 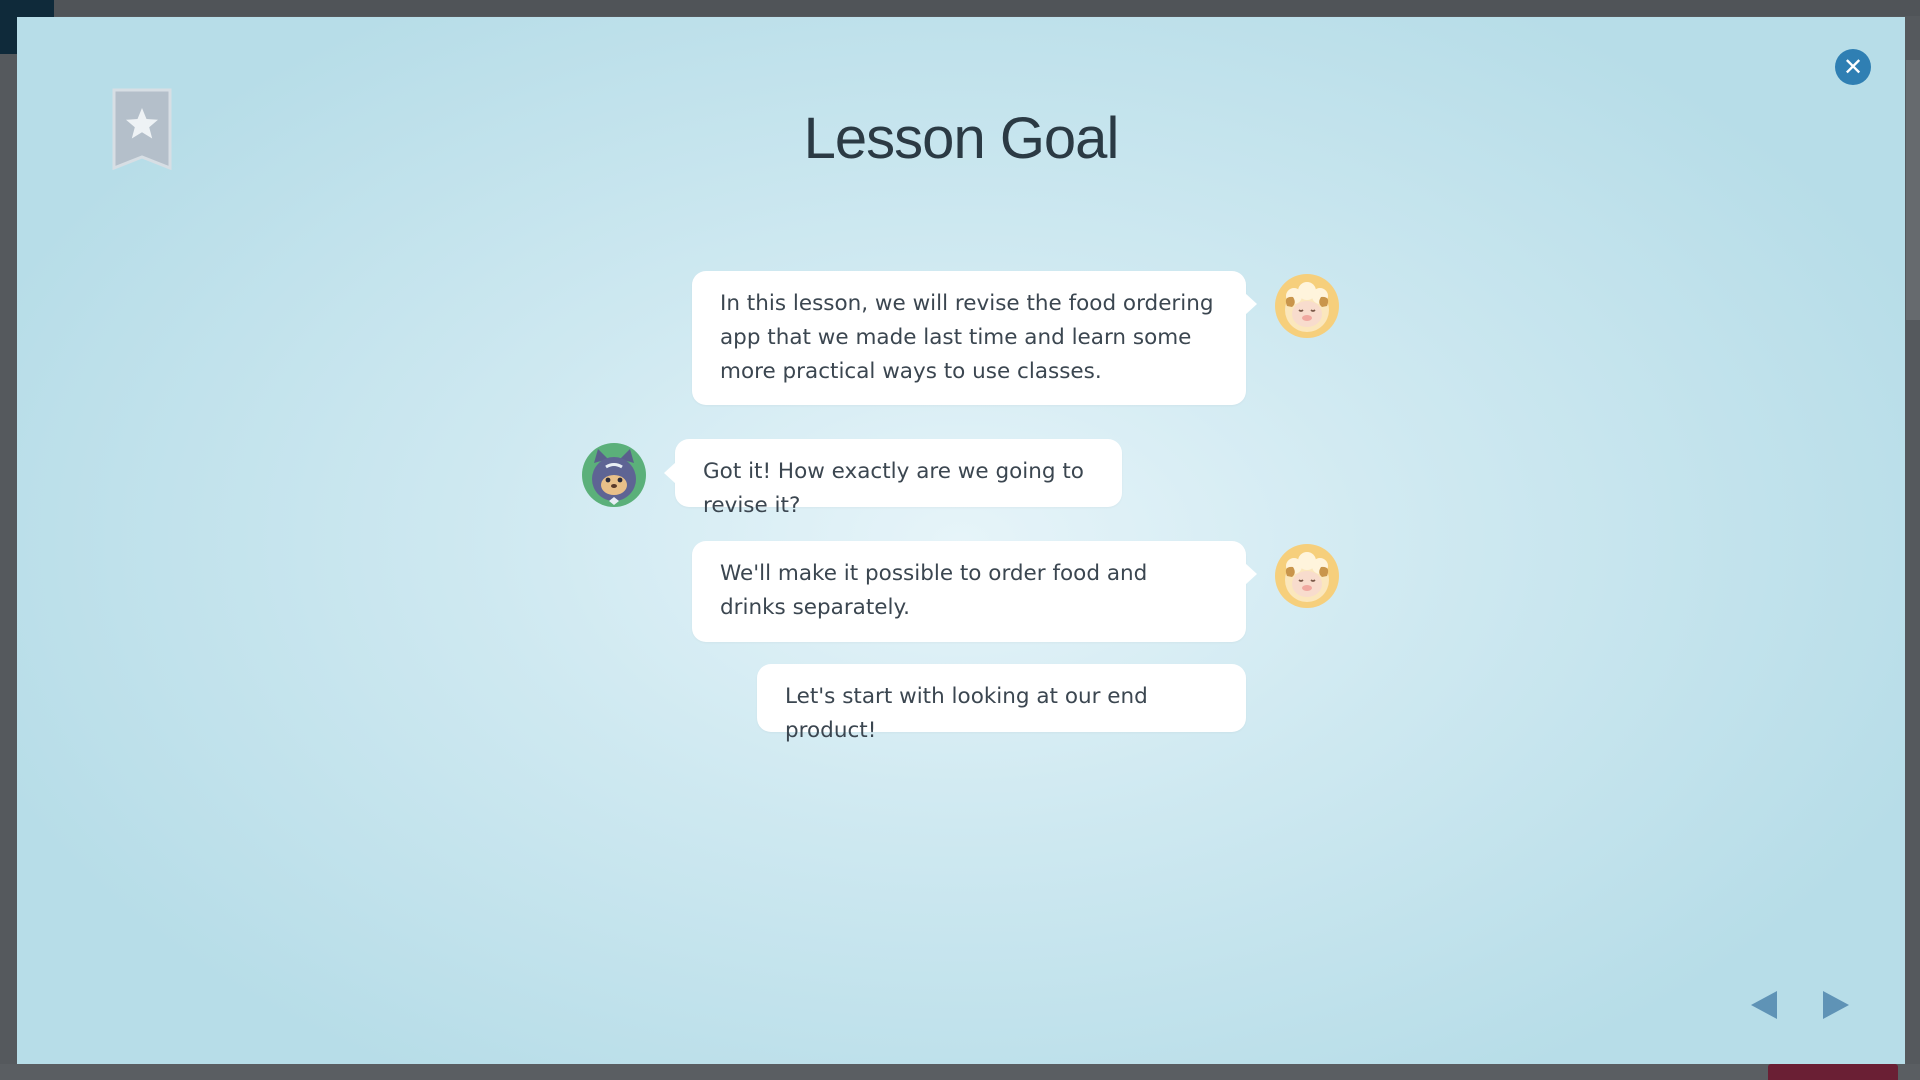 What do you see at coordinates (987, 8) in the screenshot?
I see `background-topbar` at bounding box center [987, 8].